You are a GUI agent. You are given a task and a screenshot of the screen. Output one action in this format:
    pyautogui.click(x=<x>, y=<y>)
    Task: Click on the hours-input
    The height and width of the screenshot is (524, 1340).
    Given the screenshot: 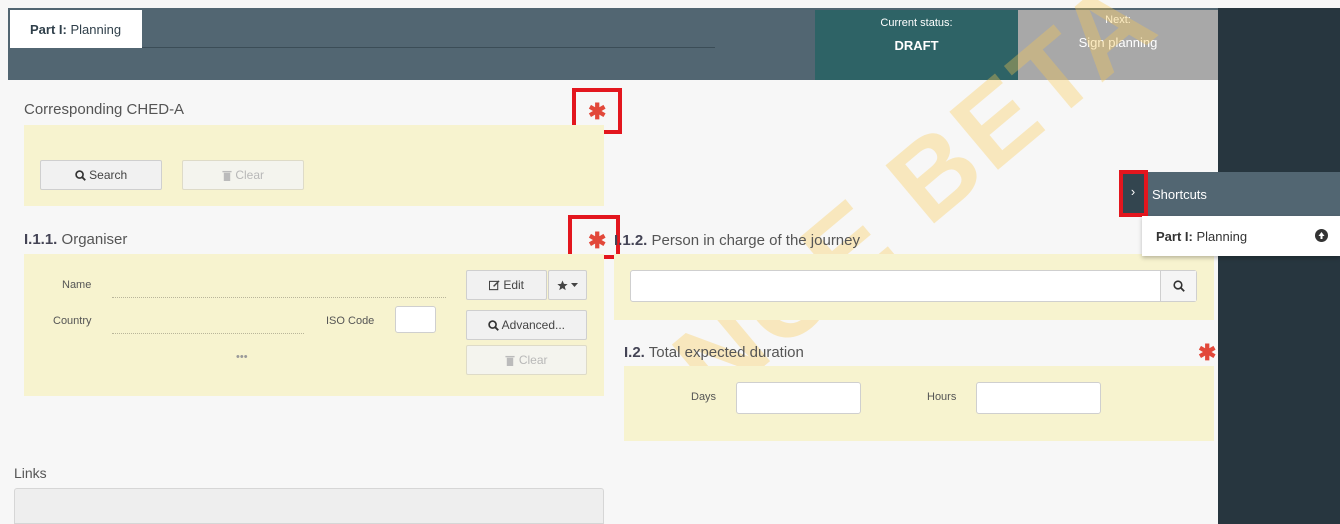 What is the action you would take?
    pyautogui.click(x=1038, y=398)
    